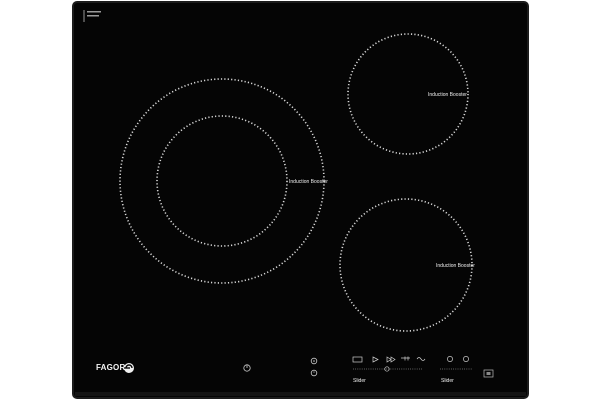 Image resolution: width=600 pixels, height=405 pixels. I want to click on zone-label-bottom-right: Induction Booster, so click(455, 266).